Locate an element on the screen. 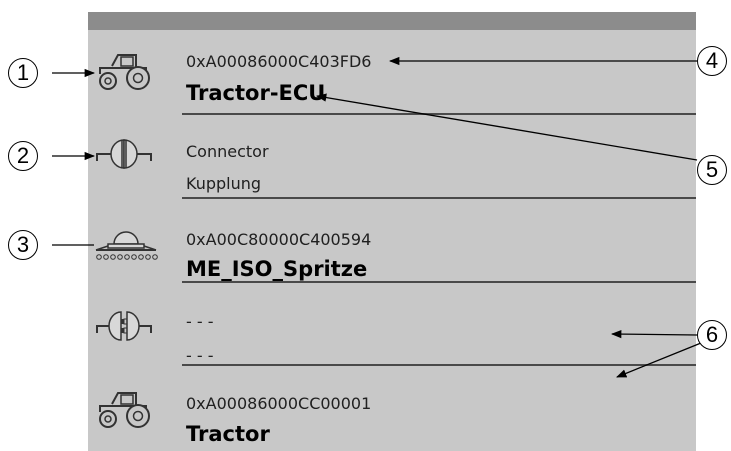  callout-2: 2 is located at coordinates (23, 156).